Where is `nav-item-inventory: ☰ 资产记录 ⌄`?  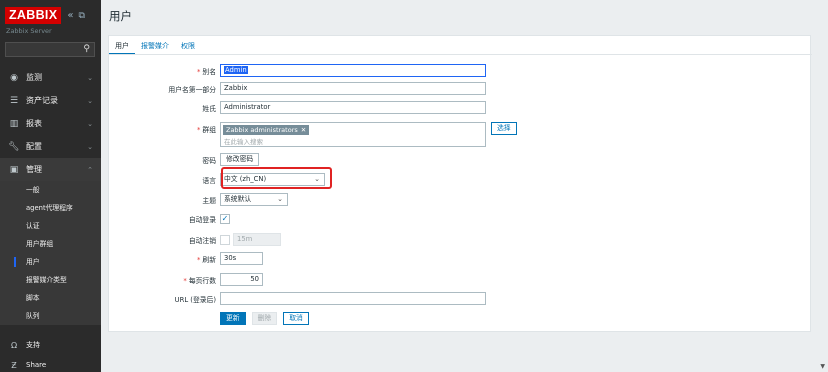 nav-item-inventory: ☰ 资产记录 ⌄ is located at coordinates (50, 100).